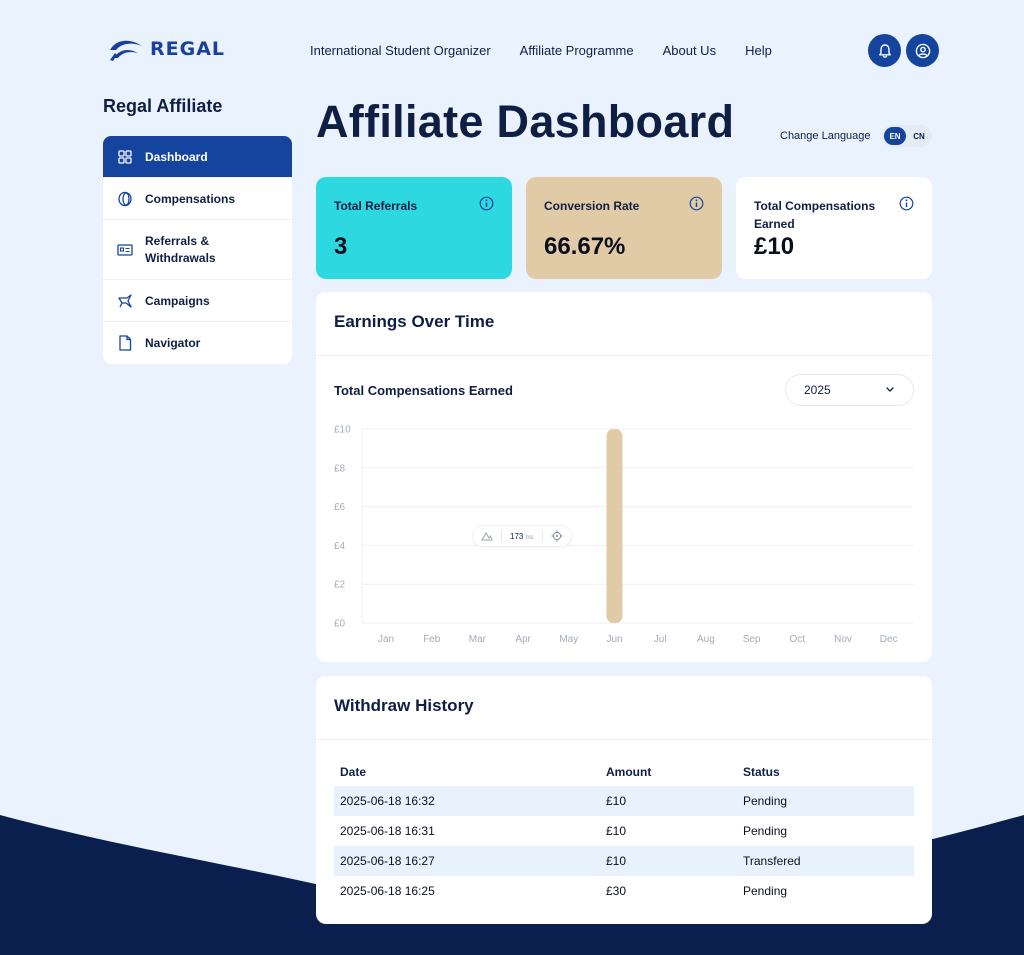 This screenshot has width=1024, height=955. I want to click on table-row: 2025-06-18 16:32 £10 Pending, so click(624, 801).